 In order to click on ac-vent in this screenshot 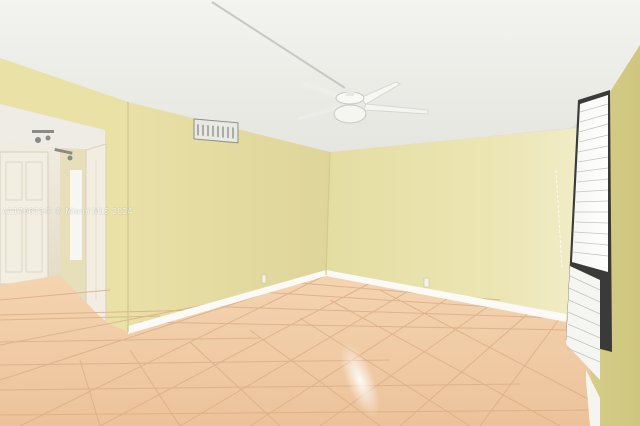, I will do `click(216, 131)`.